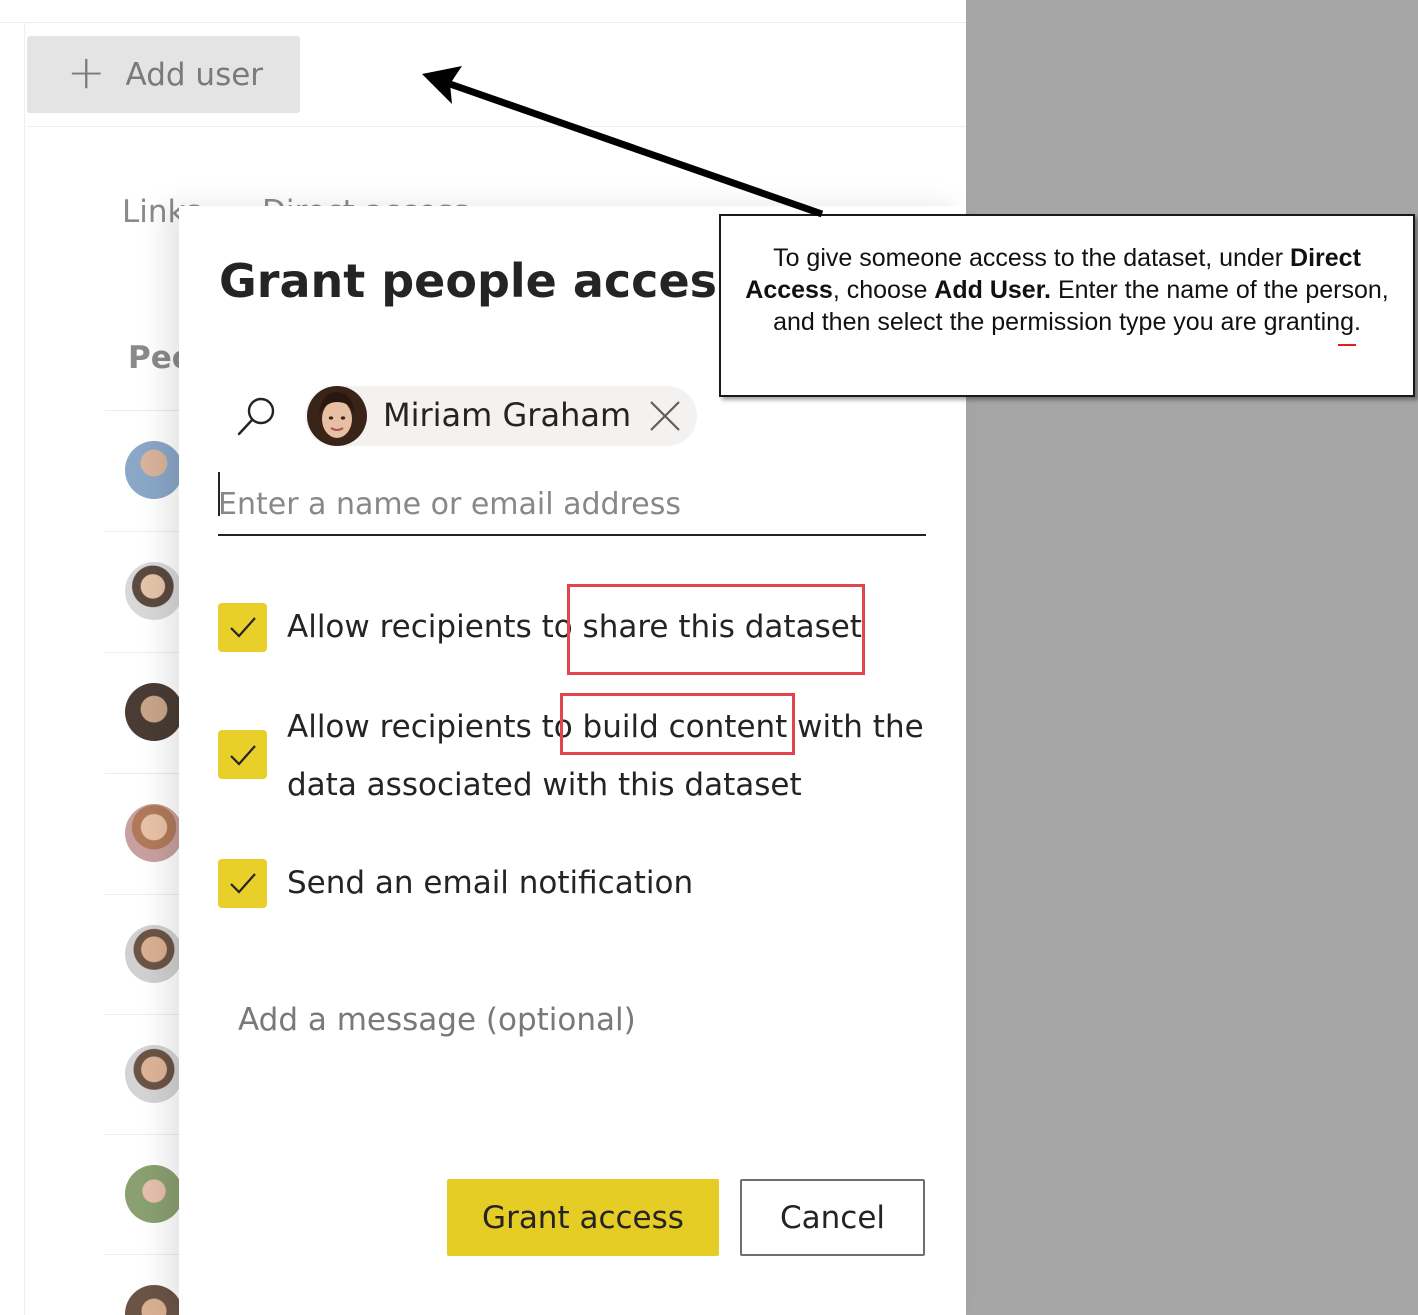  I want to click on plus-icon: +, so click(86, 71).